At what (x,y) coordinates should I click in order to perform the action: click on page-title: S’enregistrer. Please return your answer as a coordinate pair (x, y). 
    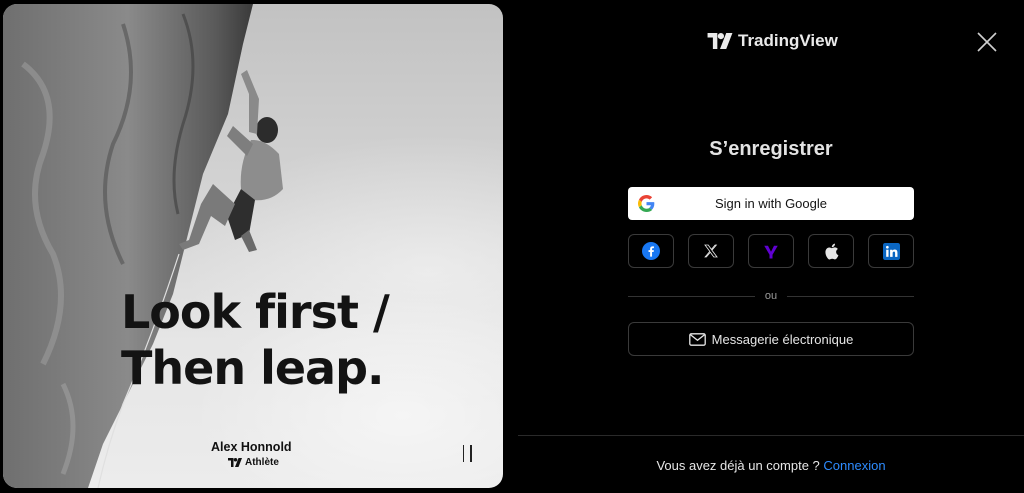
    Looking at the image, I should click on (771, 149).